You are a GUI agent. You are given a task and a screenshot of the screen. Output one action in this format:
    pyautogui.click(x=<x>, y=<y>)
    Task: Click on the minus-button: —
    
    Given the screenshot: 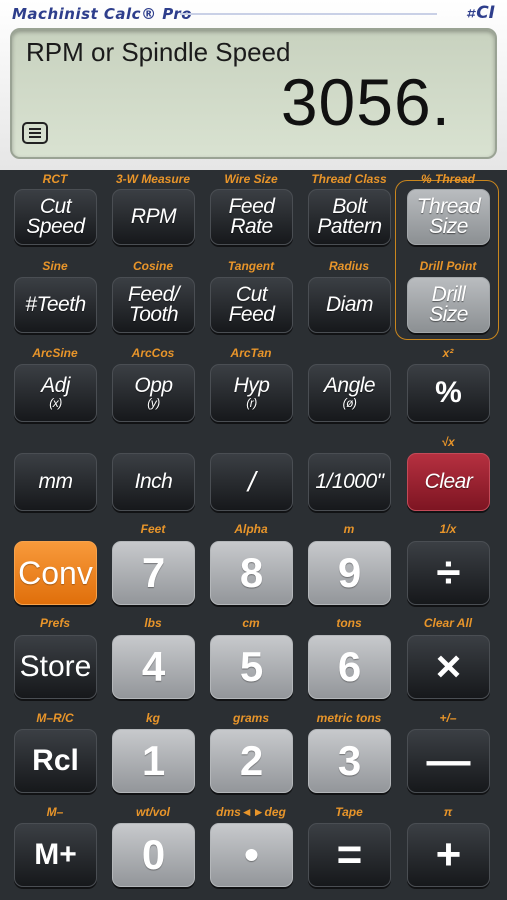 What is the action you would take?
    pyautogui.click(x=448, y=761)
    